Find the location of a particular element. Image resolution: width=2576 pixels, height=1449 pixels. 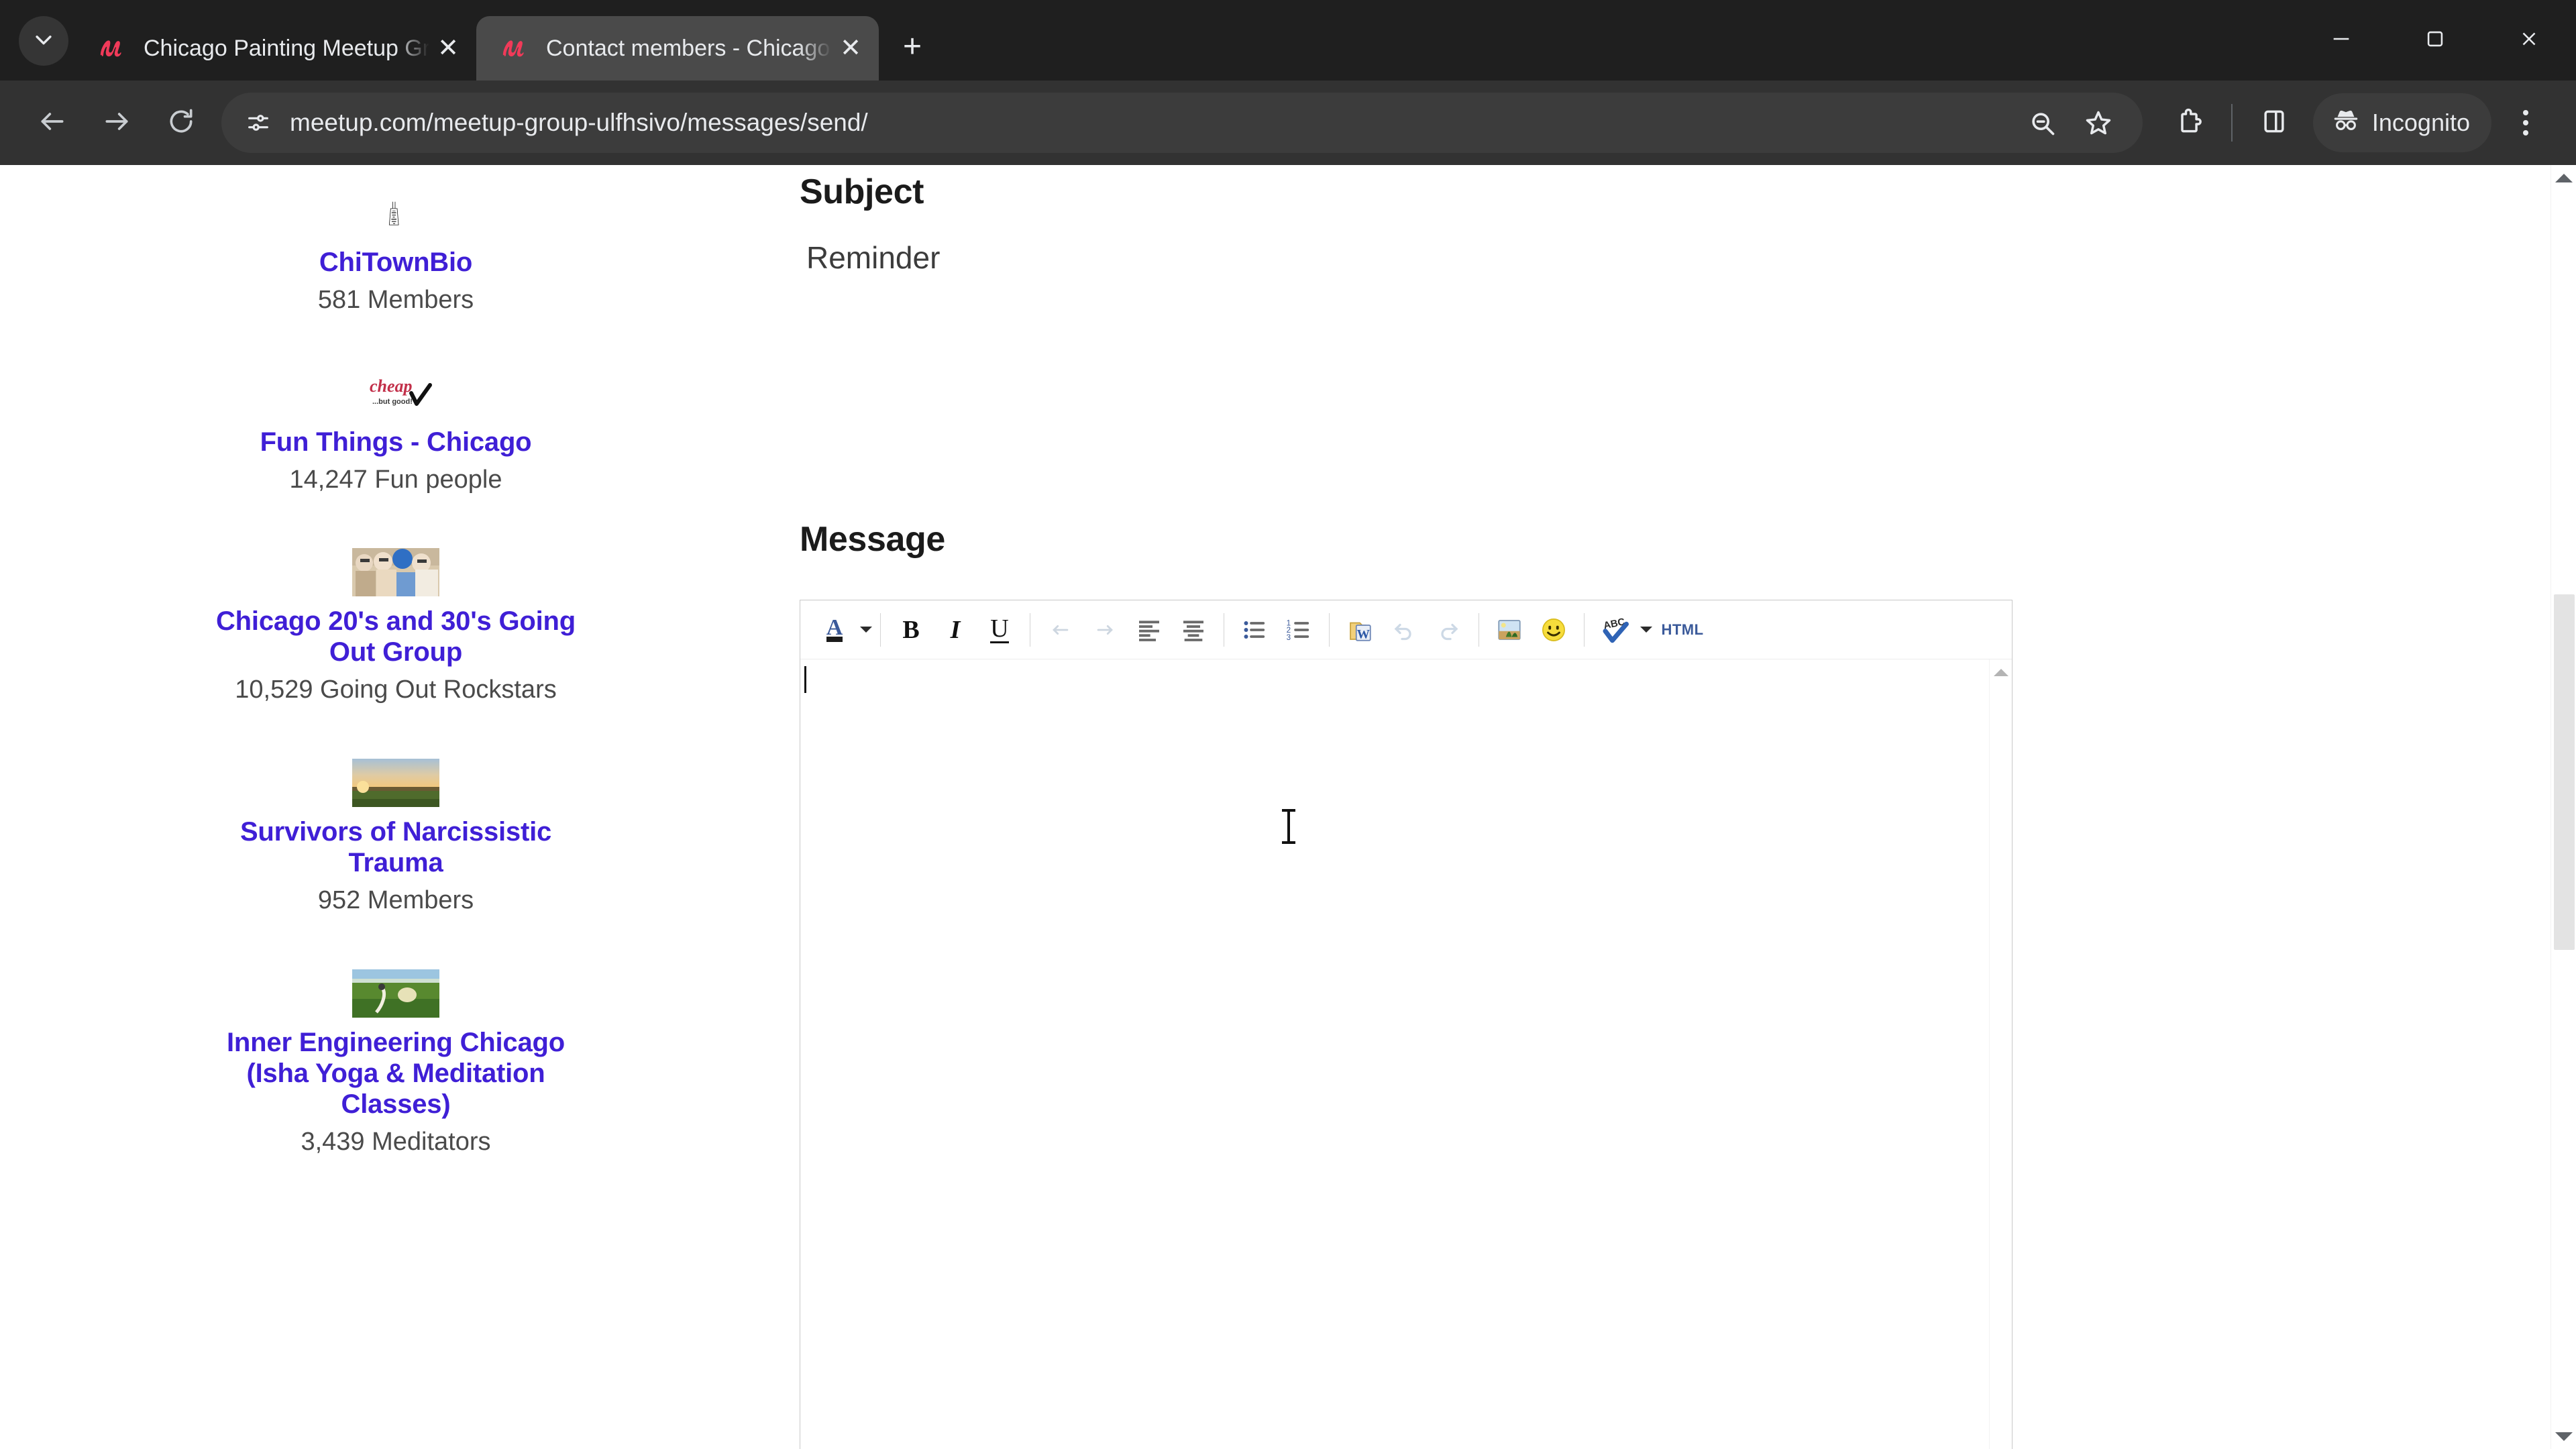

page-scrollbar-thumb is located at coordinates (2564, 772).